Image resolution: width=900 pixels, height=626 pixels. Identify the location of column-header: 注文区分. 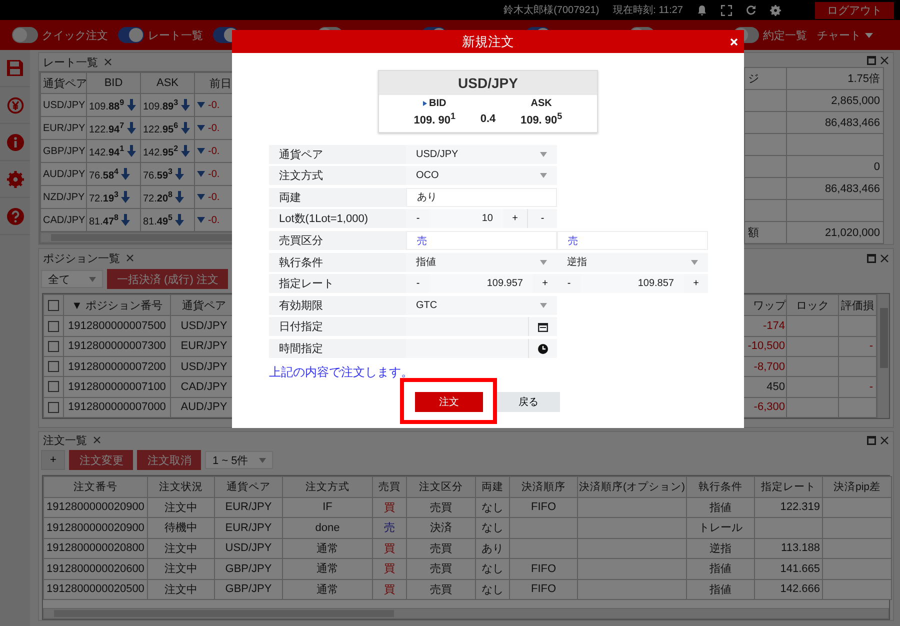
(441, 486).